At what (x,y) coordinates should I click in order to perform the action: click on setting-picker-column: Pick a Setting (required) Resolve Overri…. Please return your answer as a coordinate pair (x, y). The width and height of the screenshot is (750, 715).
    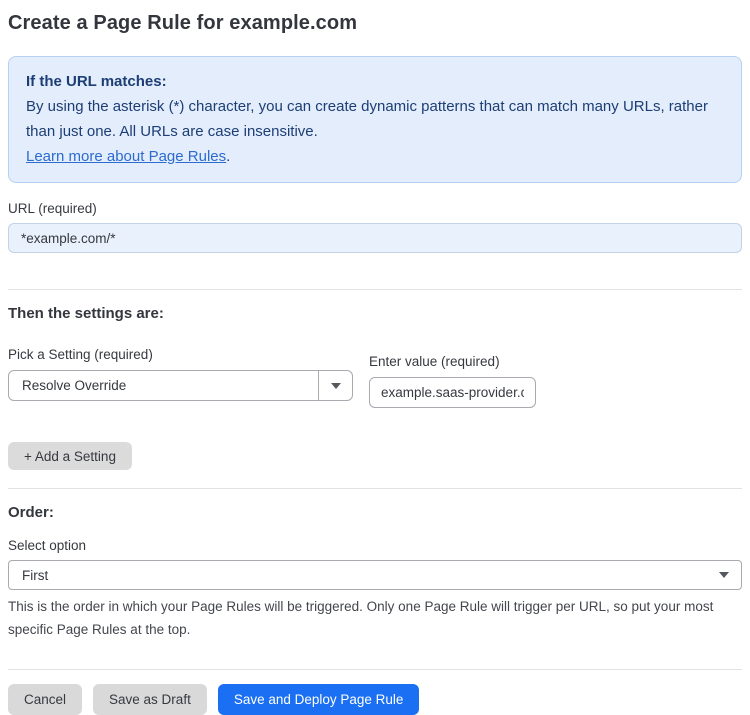
    Looking at the image, I should click on (180, 377).